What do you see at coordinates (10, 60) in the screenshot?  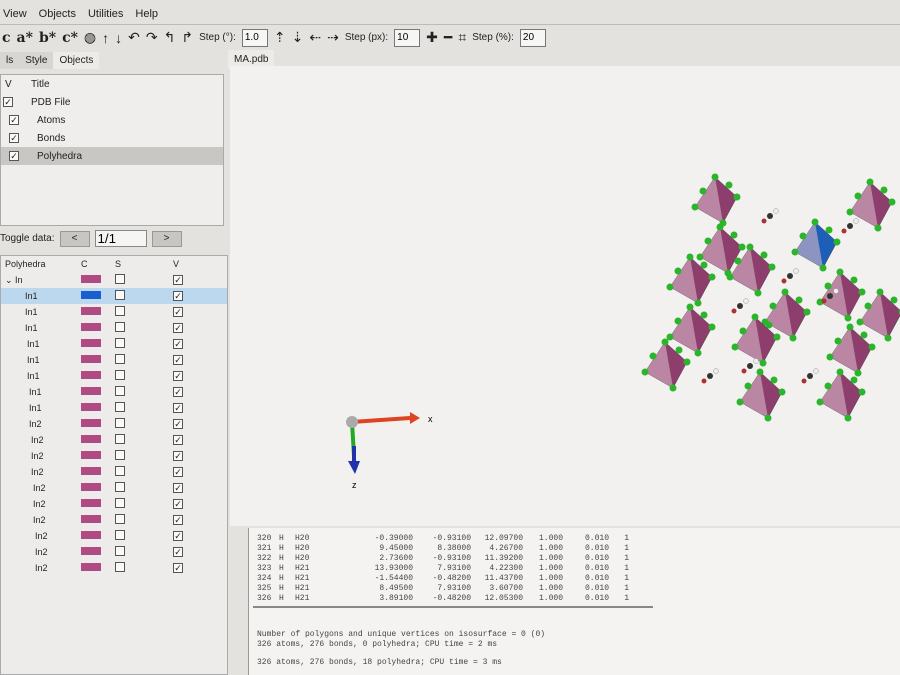 I see `tab-tools: ls` at bounding box center [10, 60].